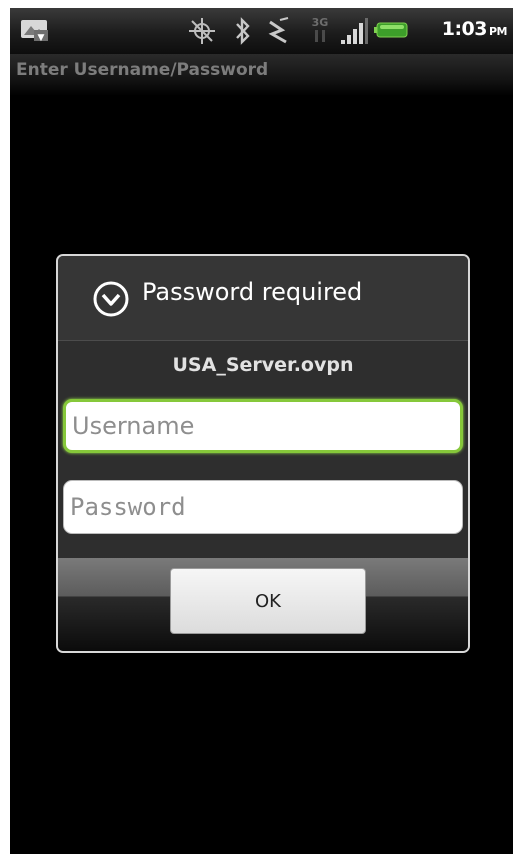 This screenshot has width=518, height=859. I want to click on dialog-header: Password required, so click(263, 298).